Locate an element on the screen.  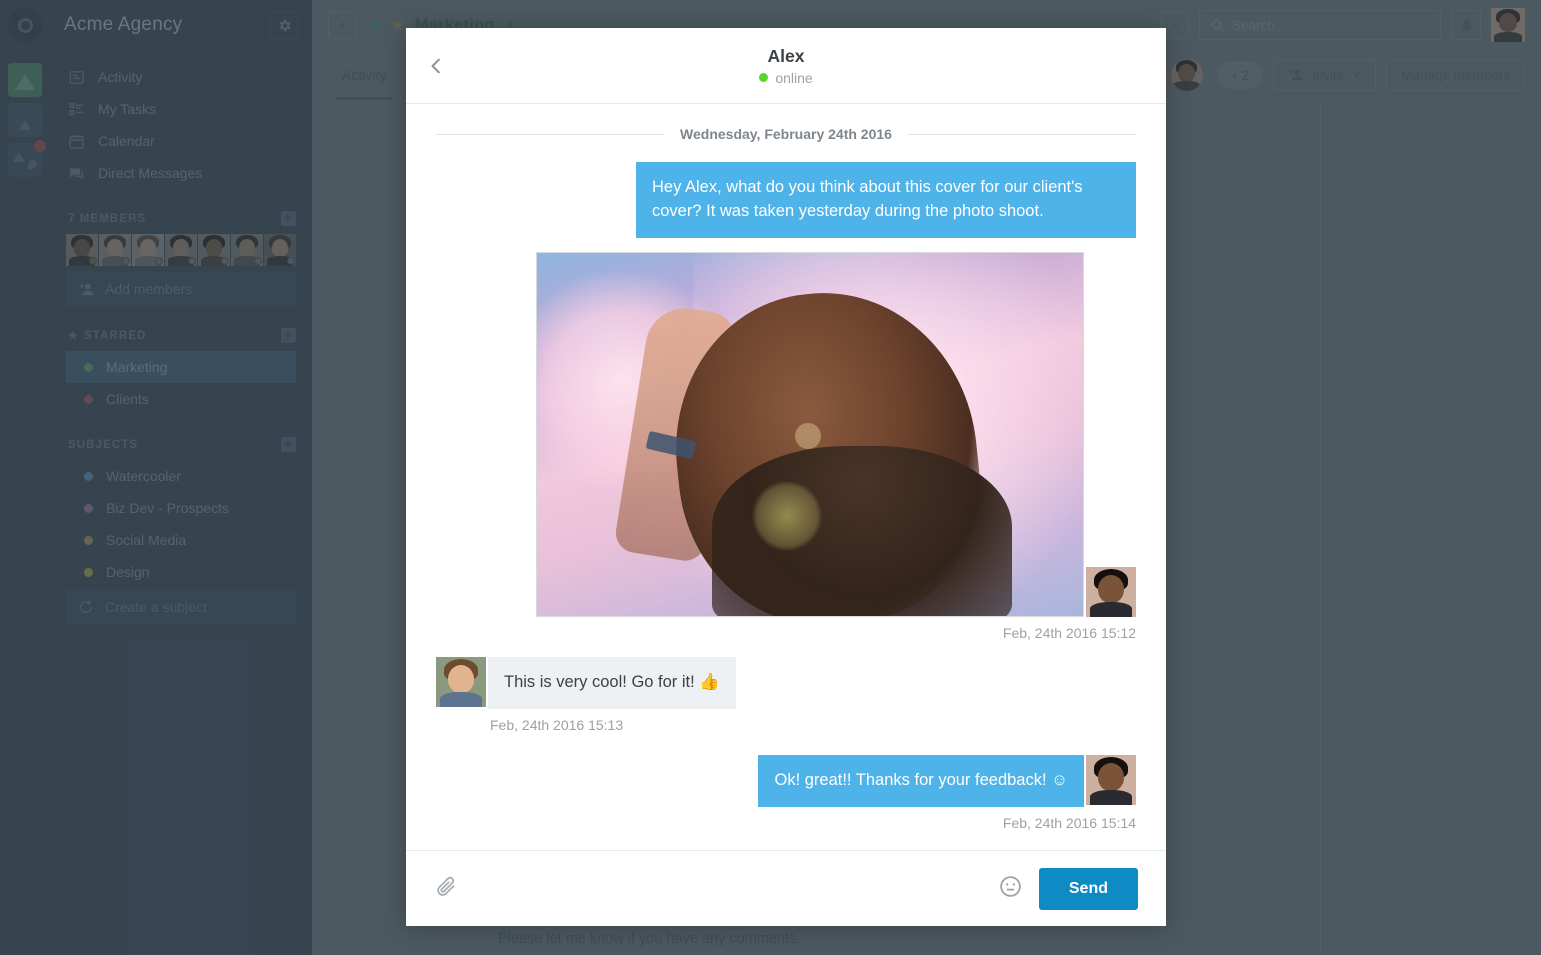
message-row: Ok! great!! Thanks for your feedback! ☺ is located at coordinates (786, 780).